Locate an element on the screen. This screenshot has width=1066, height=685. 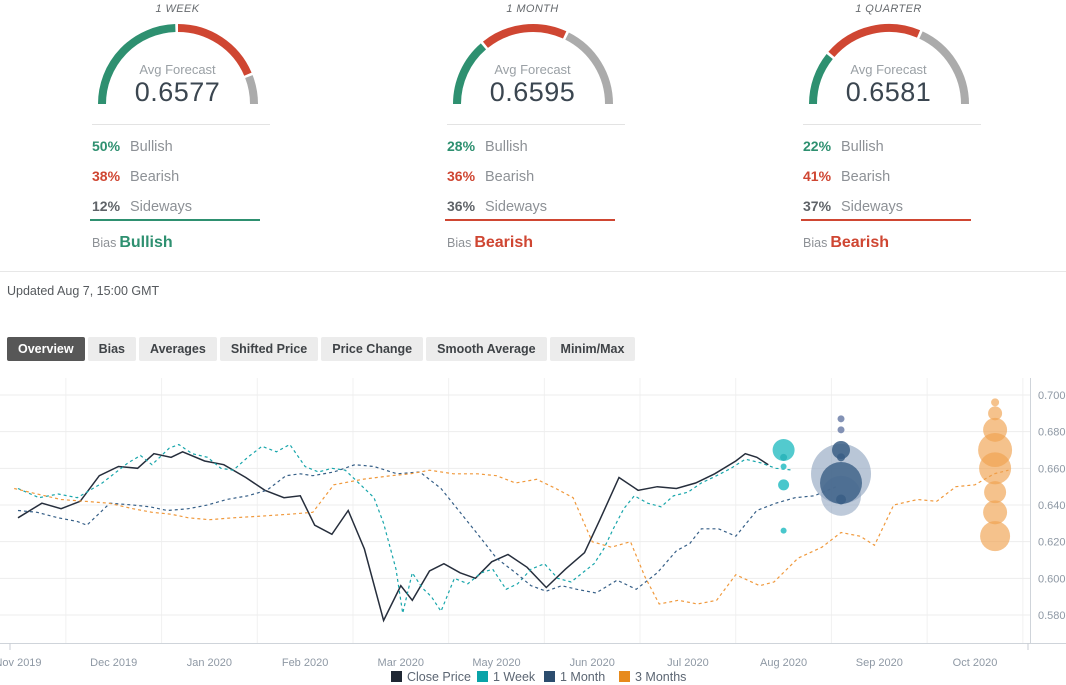
legend-label: 1 Week is located at coordinates (514, 677).